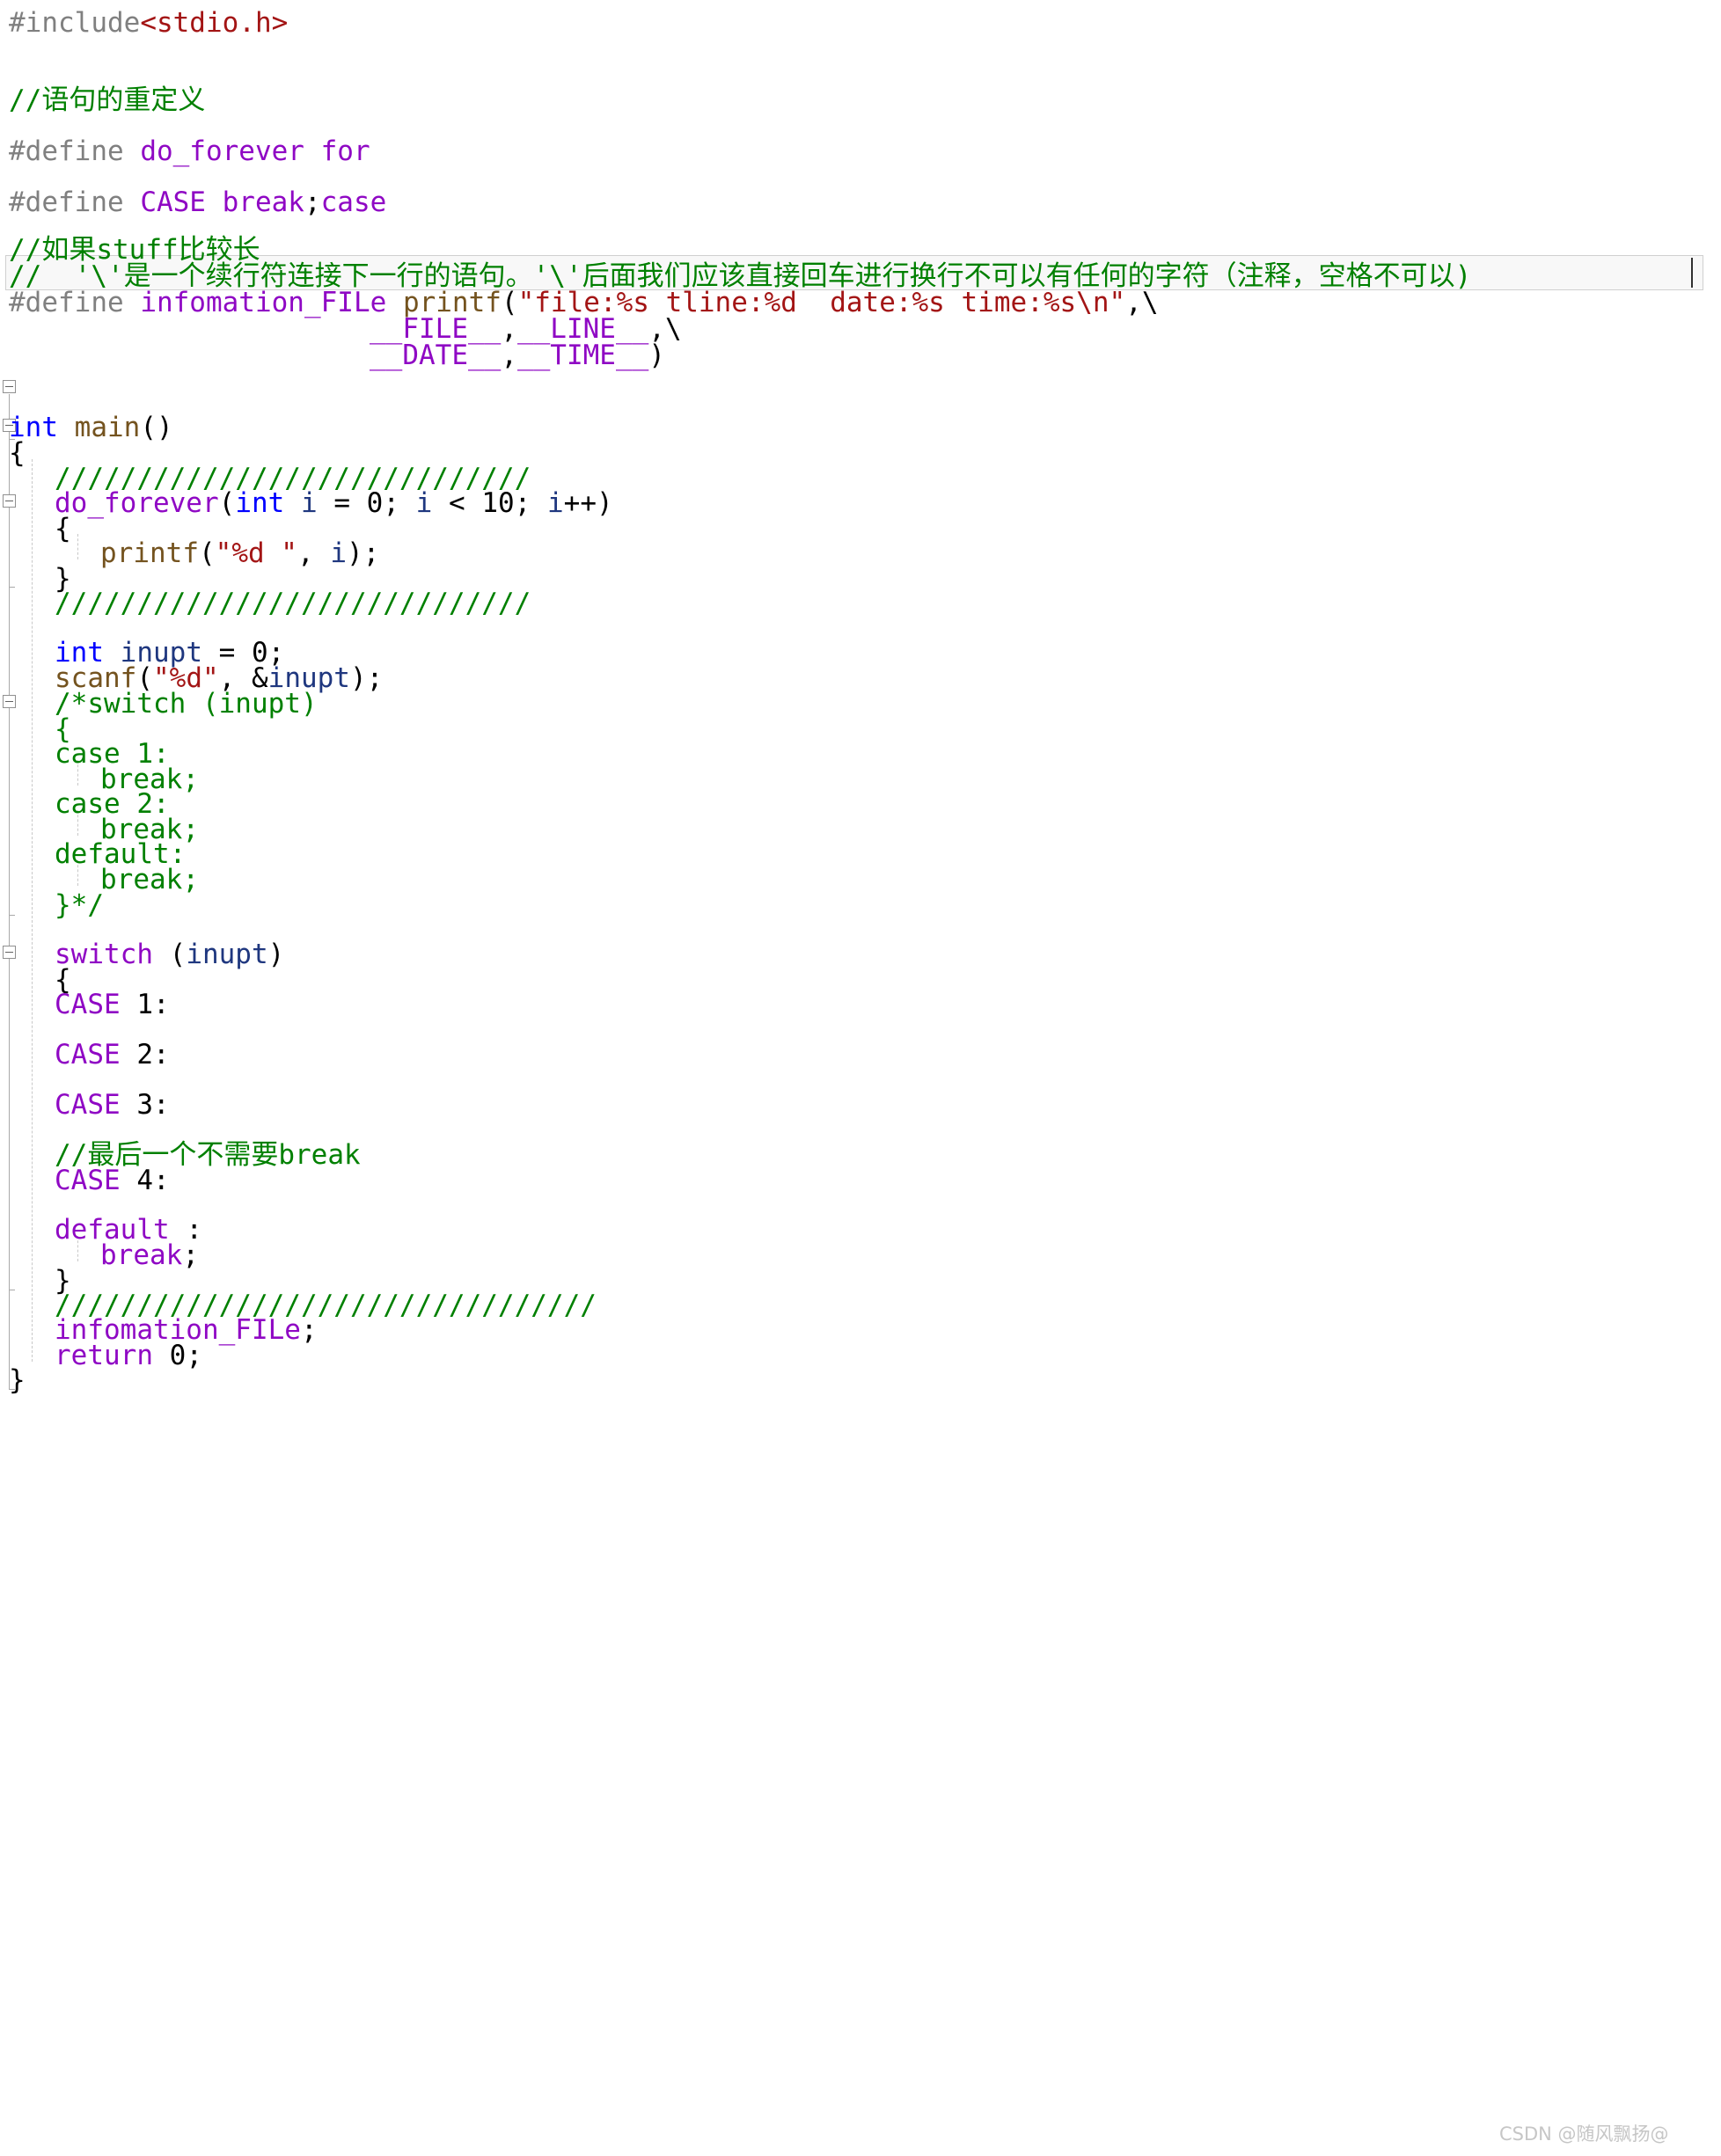  What do you see at coordinates (353, 202) in the screenshot?
I see `code-token: case` at bounding box center [353, 202].